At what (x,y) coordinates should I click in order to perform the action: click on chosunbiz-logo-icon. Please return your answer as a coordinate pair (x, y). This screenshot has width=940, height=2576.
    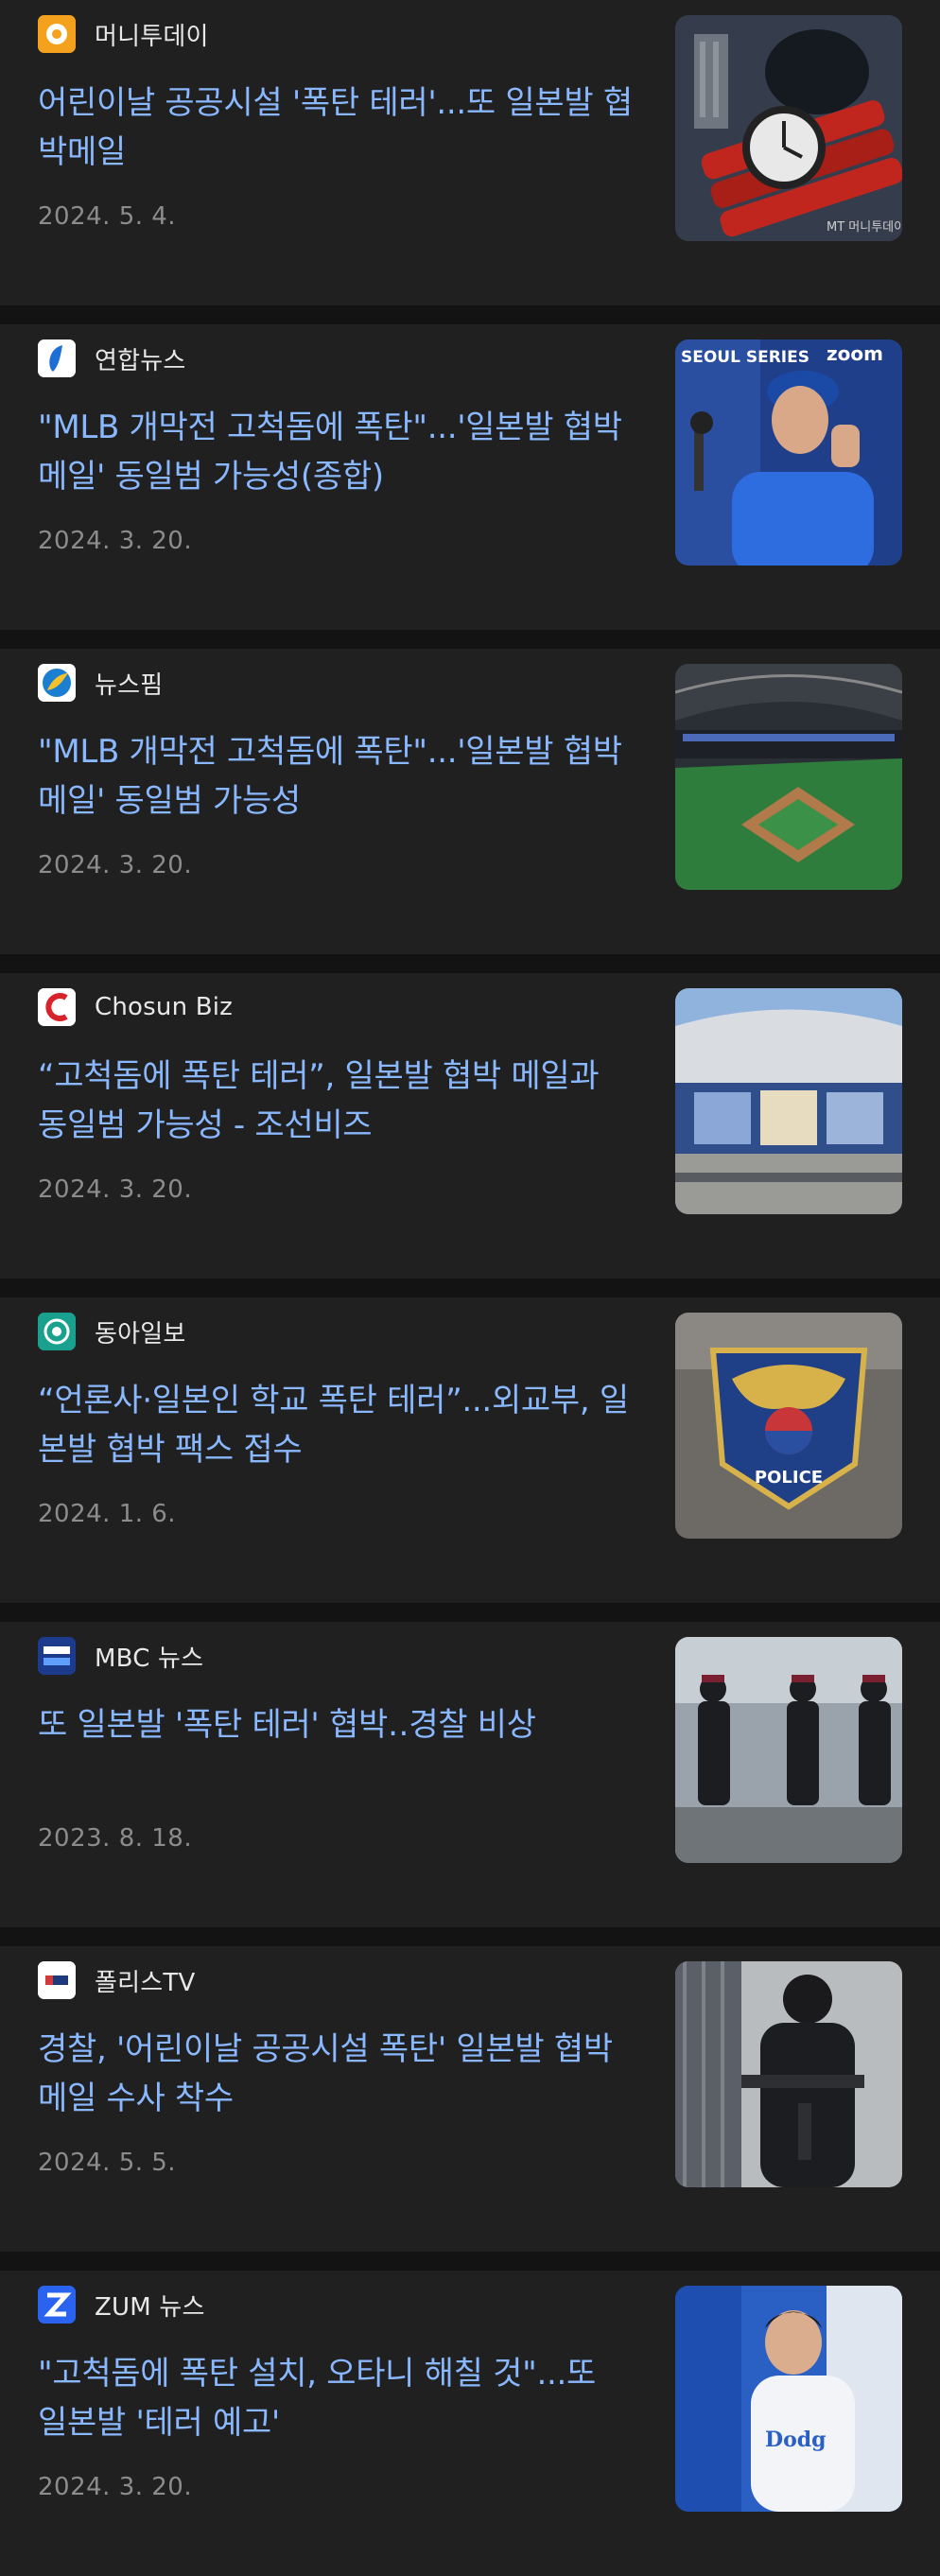
    Looking at the image, I should click on (57, 1007).